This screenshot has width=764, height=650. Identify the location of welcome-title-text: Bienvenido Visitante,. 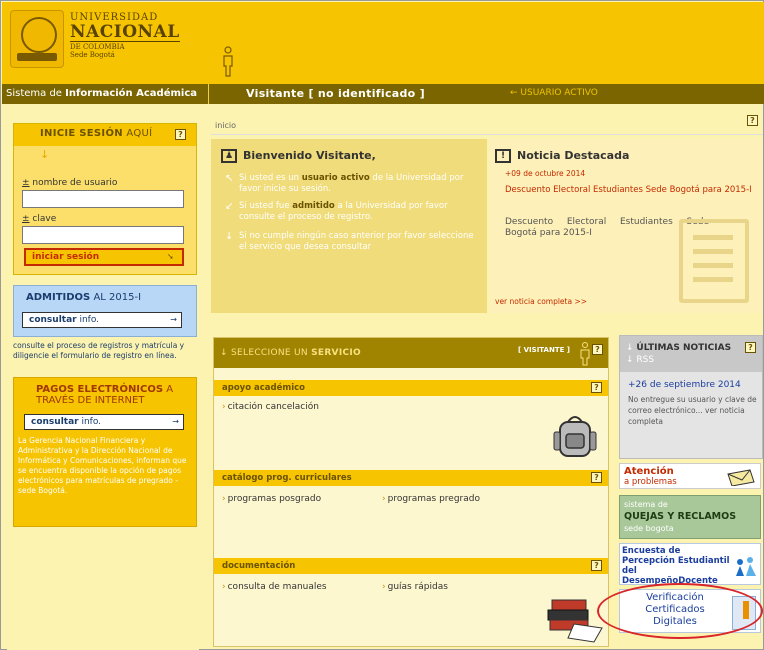
(309, 155).